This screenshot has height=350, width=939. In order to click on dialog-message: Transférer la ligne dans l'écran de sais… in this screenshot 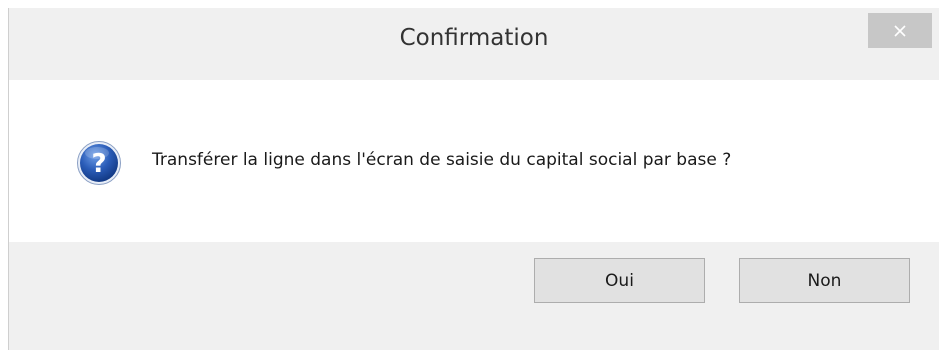, I will do `click(442, 160)`.